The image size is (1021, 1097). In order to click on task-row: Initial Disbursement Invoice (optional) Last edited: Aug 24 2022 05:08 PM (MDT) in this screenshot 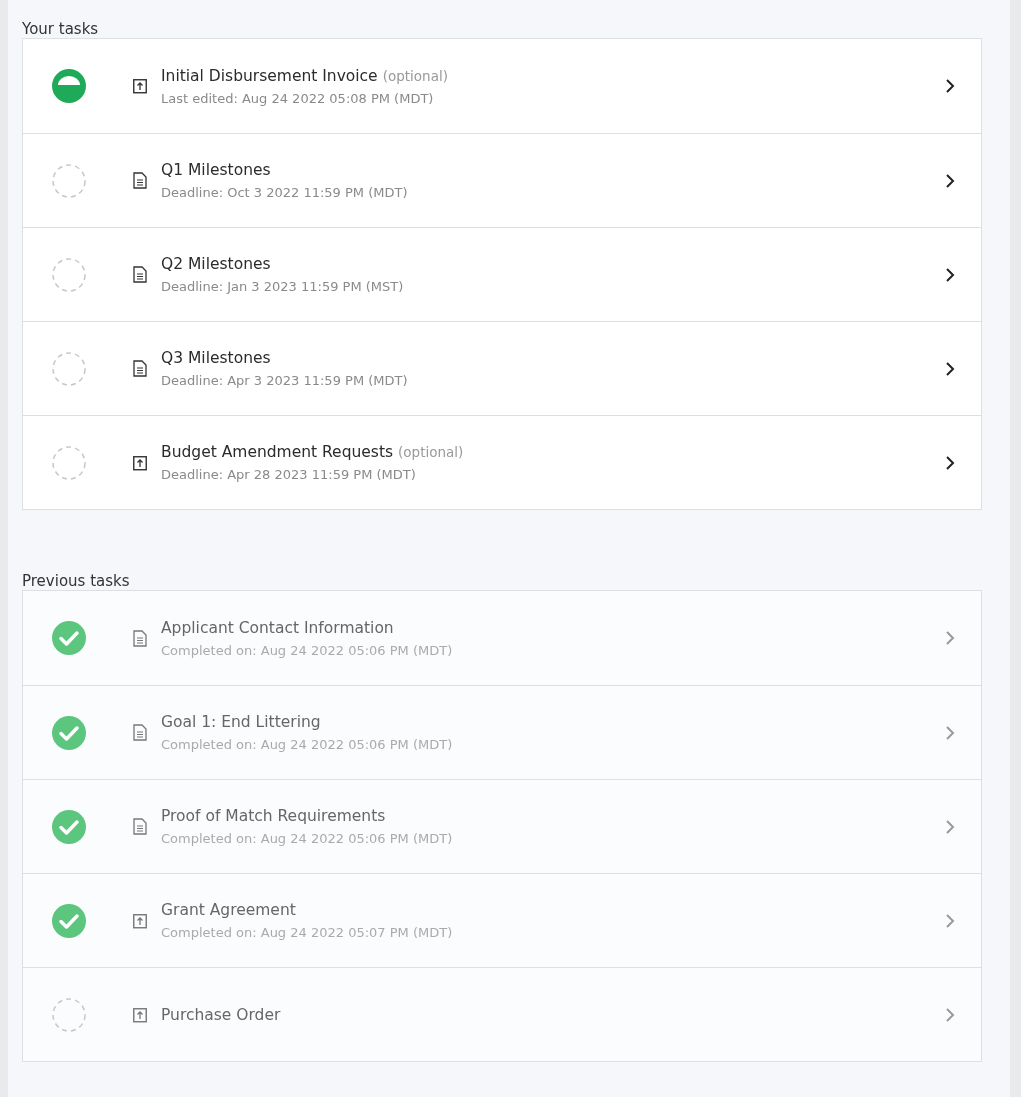, I will do `click(502, 86)`.